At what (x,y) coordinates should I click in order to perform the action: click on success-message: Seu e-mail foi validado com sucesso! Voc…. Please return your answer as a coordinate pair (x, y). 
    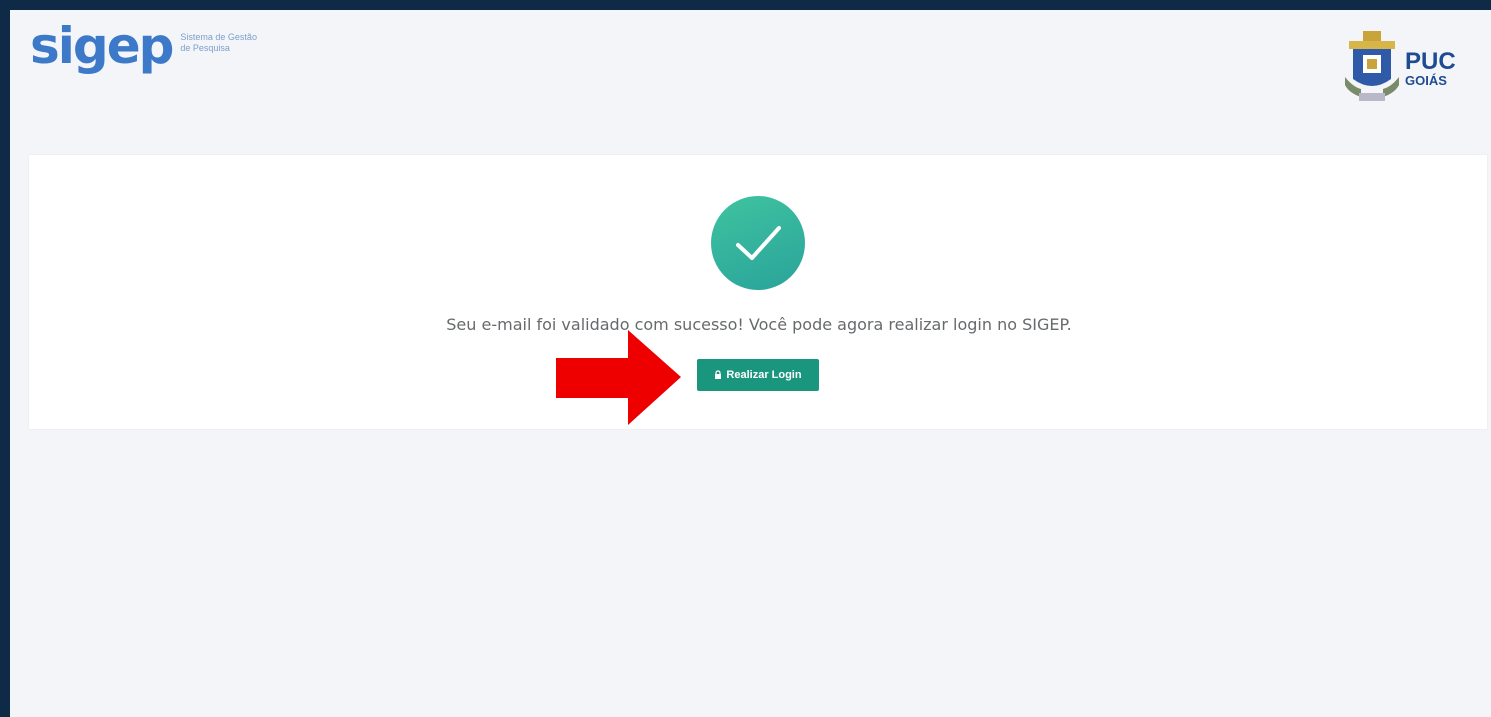
    Looking at the image, I should click on (759, 324).